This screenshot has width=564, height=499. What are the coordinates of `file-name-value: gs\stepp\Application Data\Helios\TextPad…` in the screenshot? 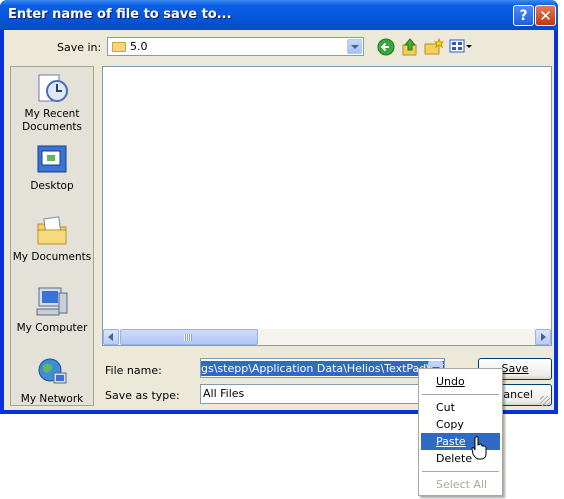 It's located at (322, 368).